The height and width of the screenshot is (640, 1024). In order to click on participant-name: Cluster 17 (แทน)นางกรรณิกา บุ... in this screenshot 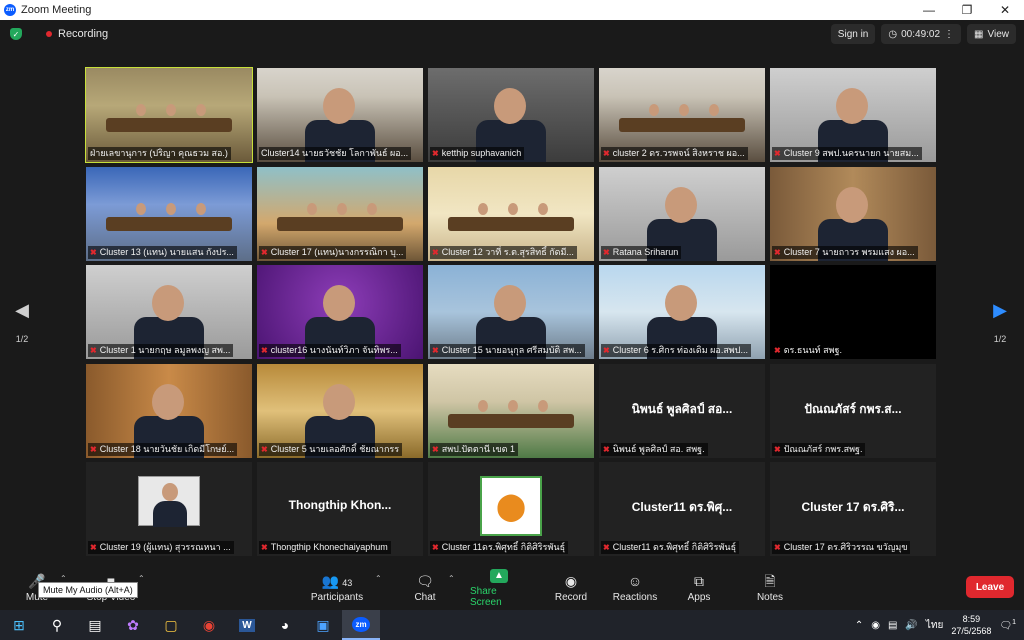, I will do `click(337, 252)`.